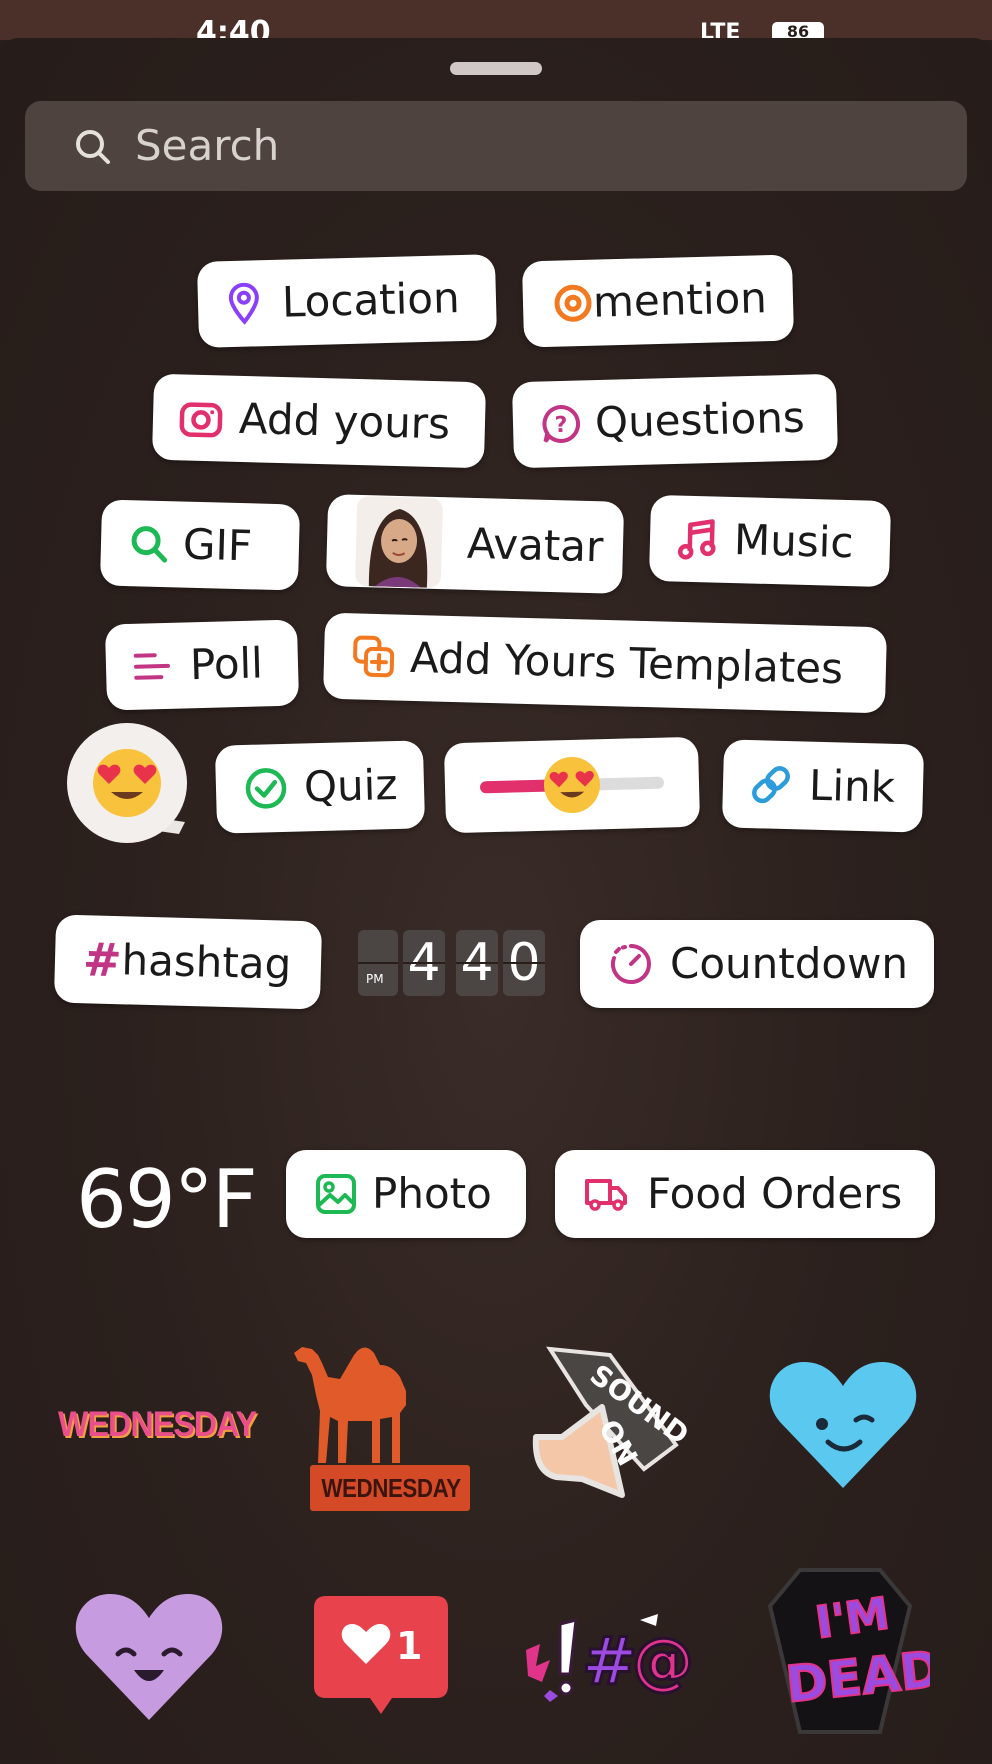 The image size is (992, 1764). I want to click on avatar-label: Avatar, so click(535, 545).